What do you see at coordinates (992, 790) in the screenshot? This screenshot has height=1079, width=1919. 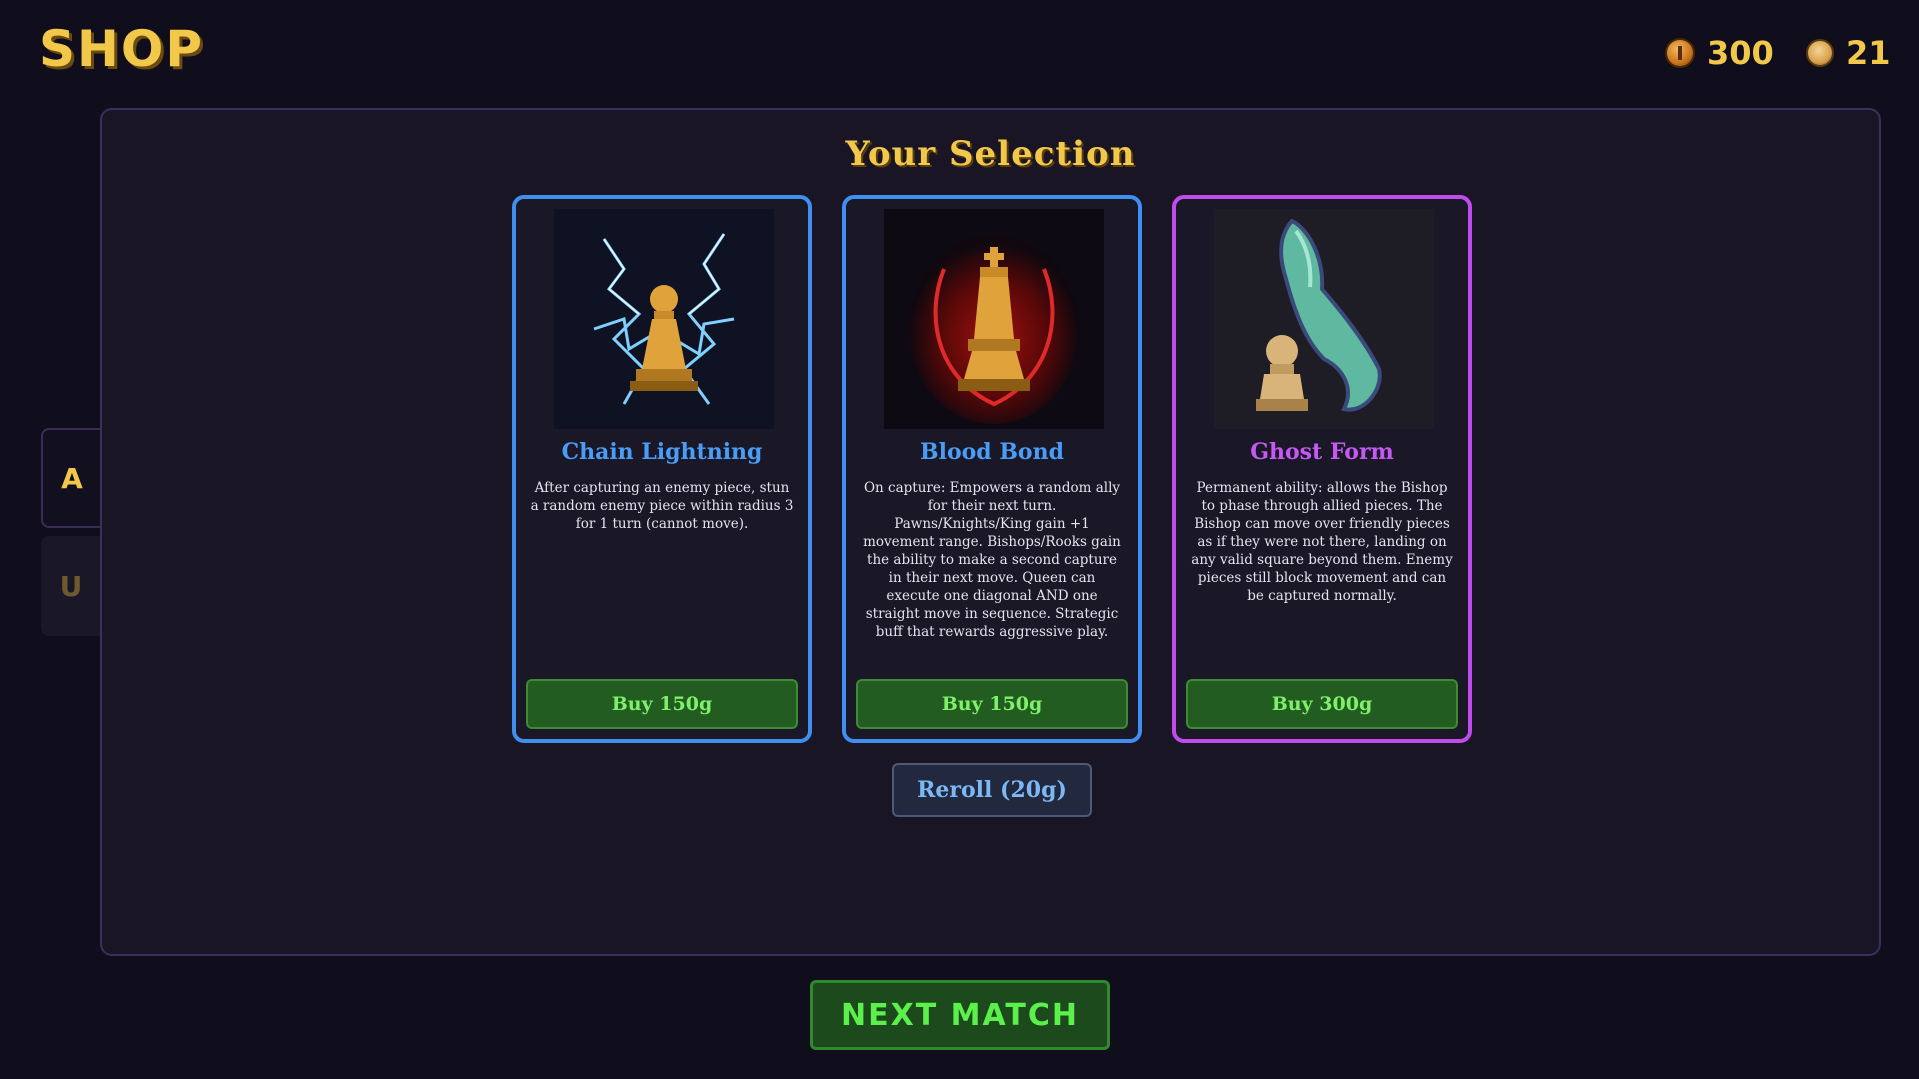 I see `reroll-button: Reroll (20g)` at bounding box center [992, 790].